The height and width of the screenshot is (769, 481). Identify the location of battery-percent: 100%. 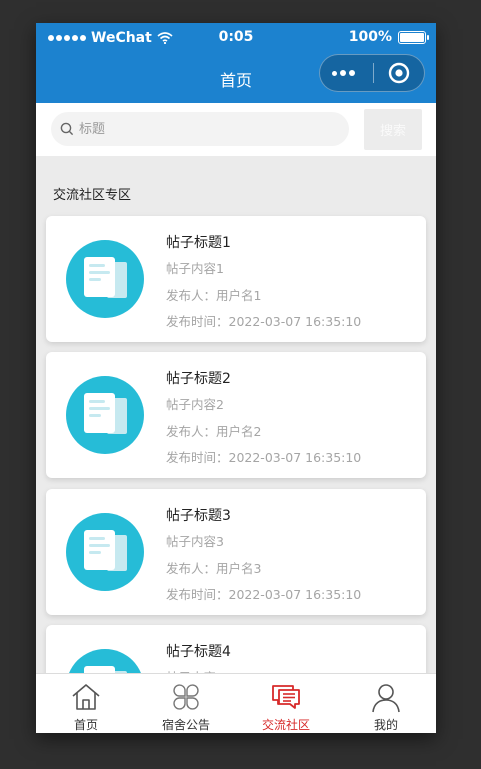
(370, 37).